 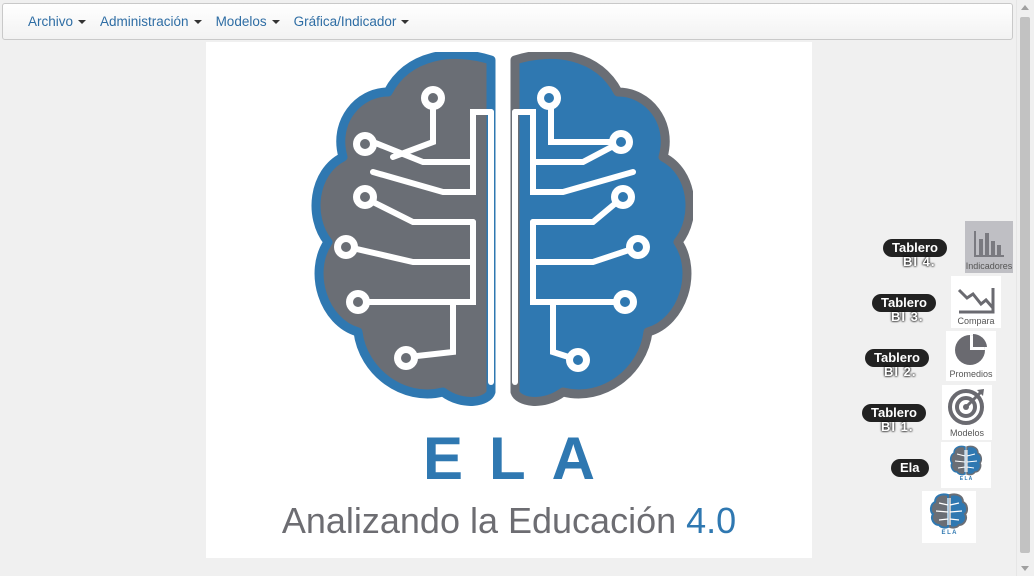 I want to click on menu-modelos: Modelos, so click(x=248, y=21).